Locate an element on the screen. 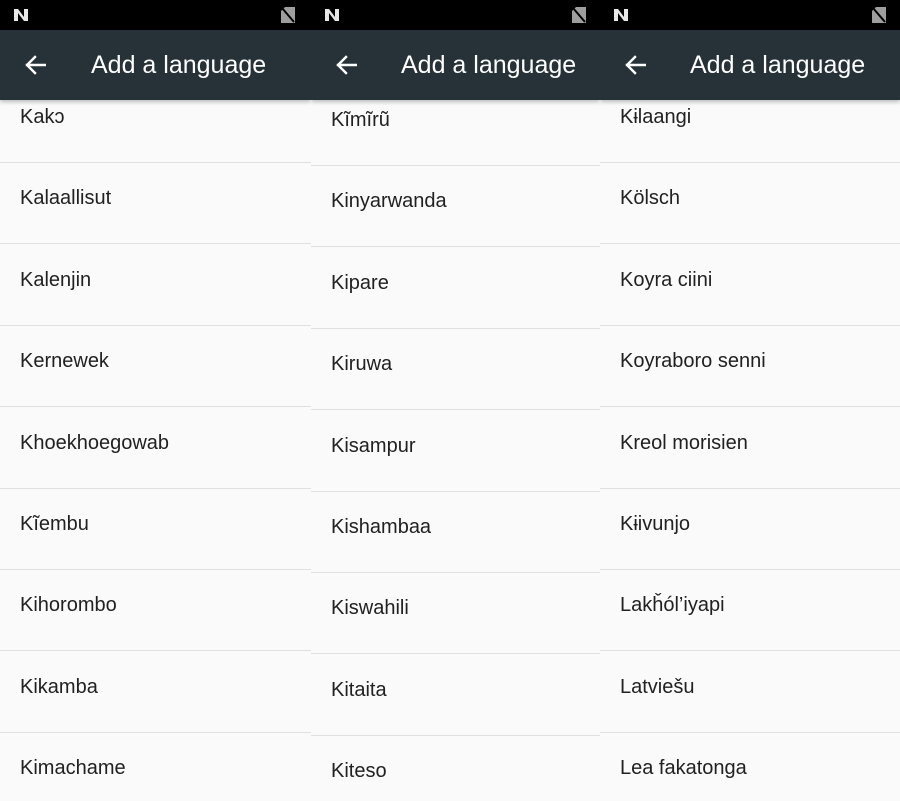  language-list-item: Kölsch is located at coordinates (750, 204).